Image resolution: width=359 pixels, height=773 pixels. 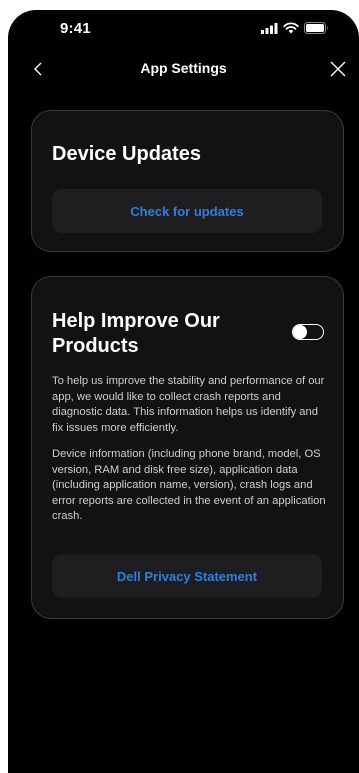 I want to click on privacy-statement-button: Dell Privacy Statement, so click(x=187, y=576).